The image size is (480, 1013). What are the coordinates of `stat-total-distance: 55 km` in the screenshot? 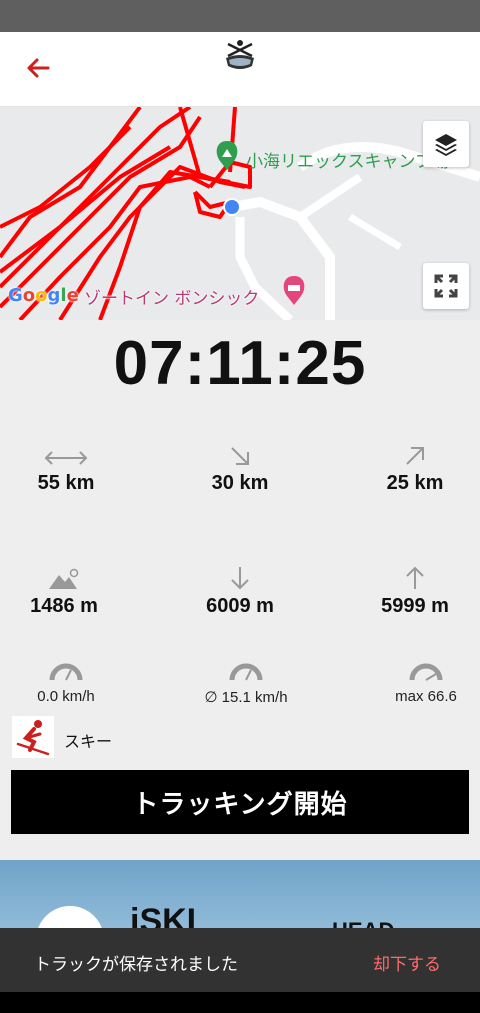 It's located at (73, 466).